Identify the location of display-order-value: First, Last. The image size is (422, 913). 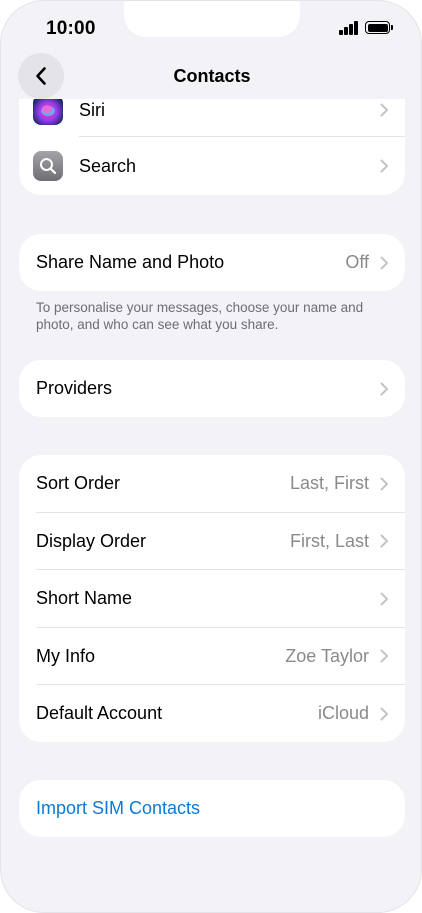
(329, 540).